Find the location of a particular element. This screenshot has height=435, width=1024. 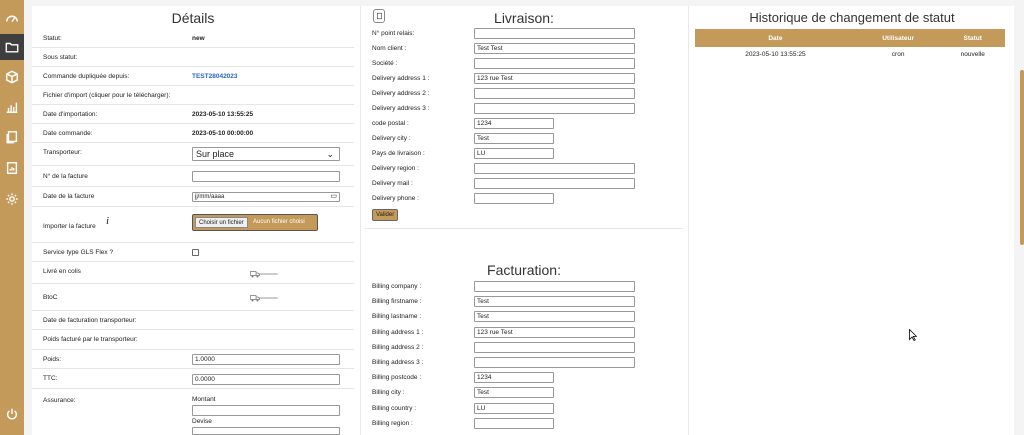

choose-file-button: Choisir un fichier is located at coordinates (221, 222).